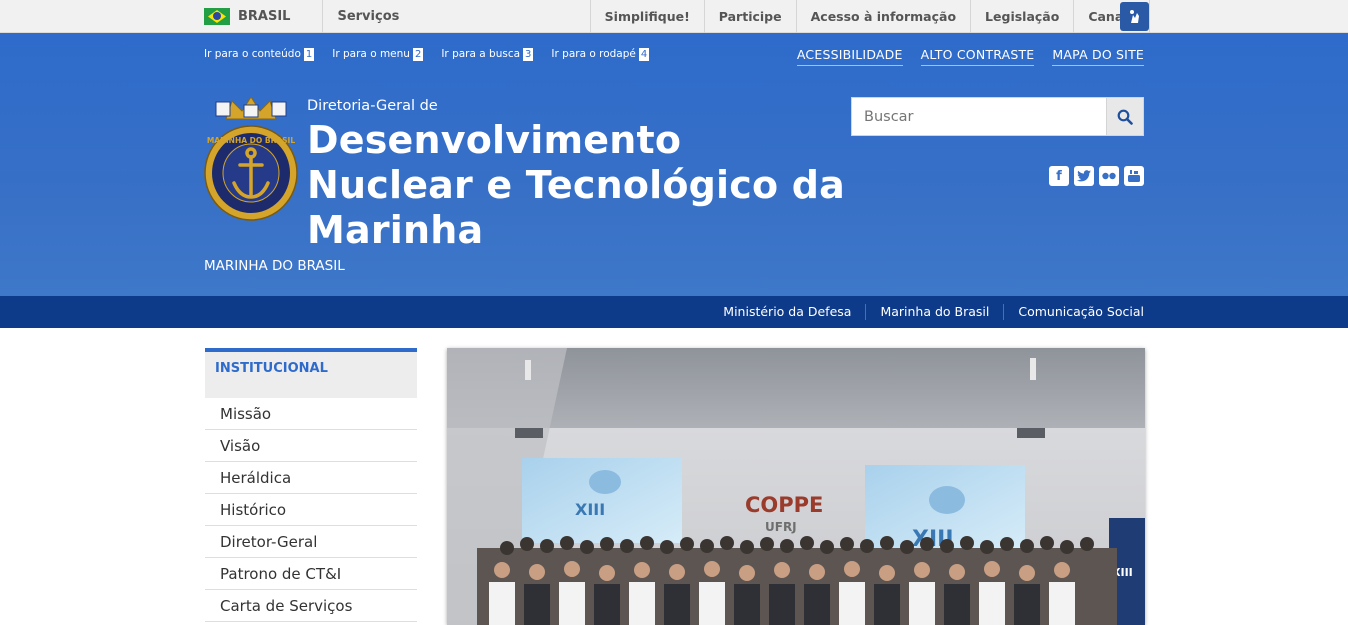 This screenshot has height=625, width=1348. I want to click on sidebar-item-patrono: Patrono de CT&I, so click(311, 574).